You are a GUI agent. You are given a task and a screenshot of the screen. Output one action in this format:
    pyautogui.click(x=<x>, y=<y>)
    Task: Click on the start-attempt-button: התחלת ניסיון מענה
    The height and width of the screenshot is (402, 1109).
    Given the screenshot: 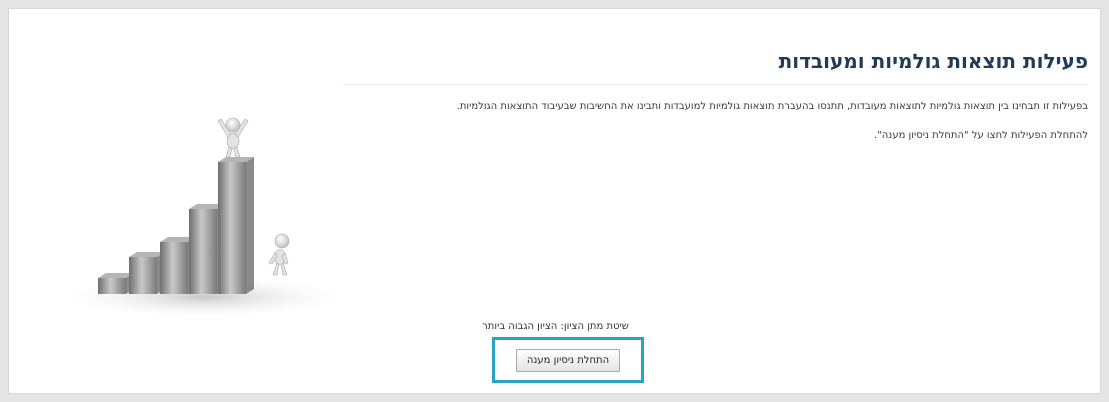 What is the action you would take?
    pyautogui.click(x=568, y=360)
    